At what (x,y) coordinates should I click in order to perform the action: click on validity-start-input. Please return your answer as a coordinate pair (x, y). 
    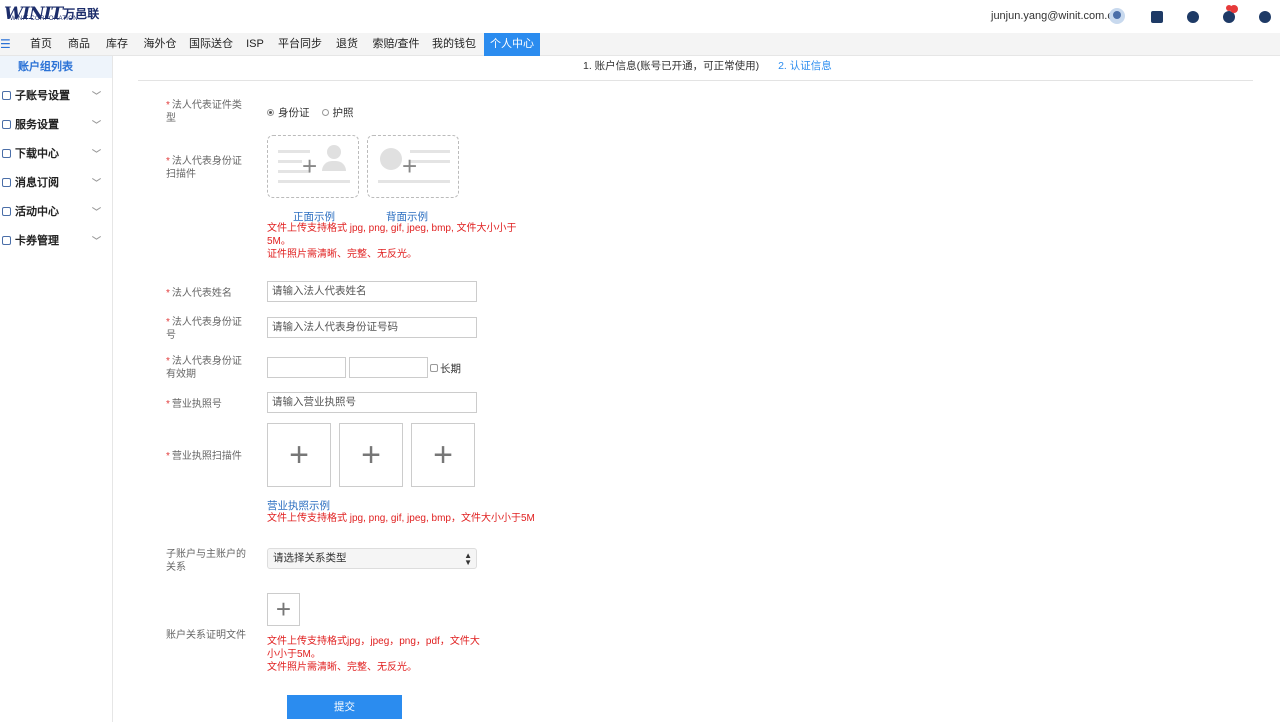
    Looking at the image, I should click on (306, 367).